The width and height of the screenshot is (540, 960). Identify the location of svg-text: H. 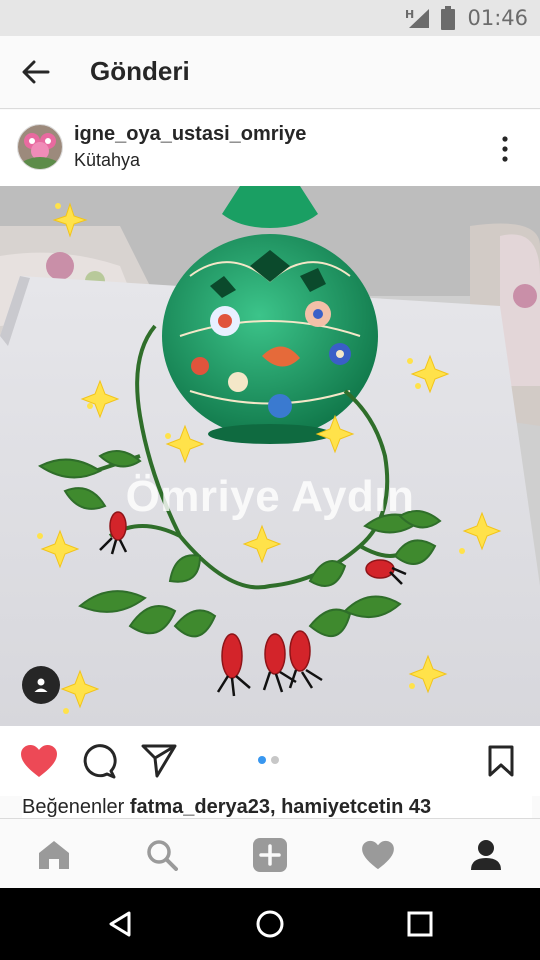
(409, 14).